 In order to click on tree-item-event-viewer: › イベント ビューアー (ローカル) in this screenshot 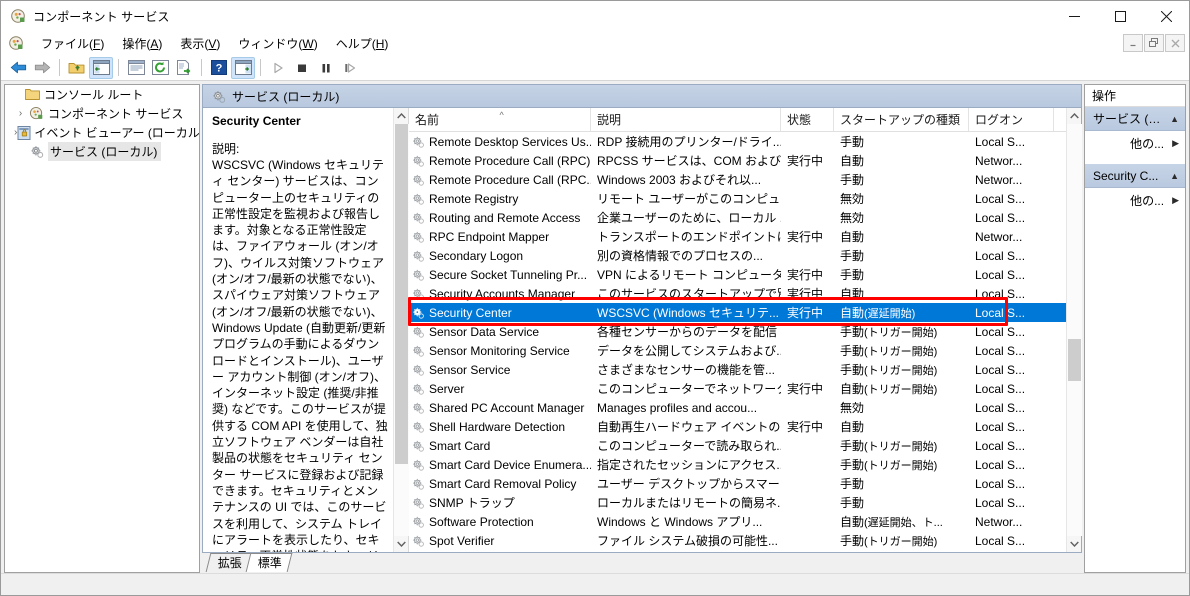, I will do `click(102, 132)`.